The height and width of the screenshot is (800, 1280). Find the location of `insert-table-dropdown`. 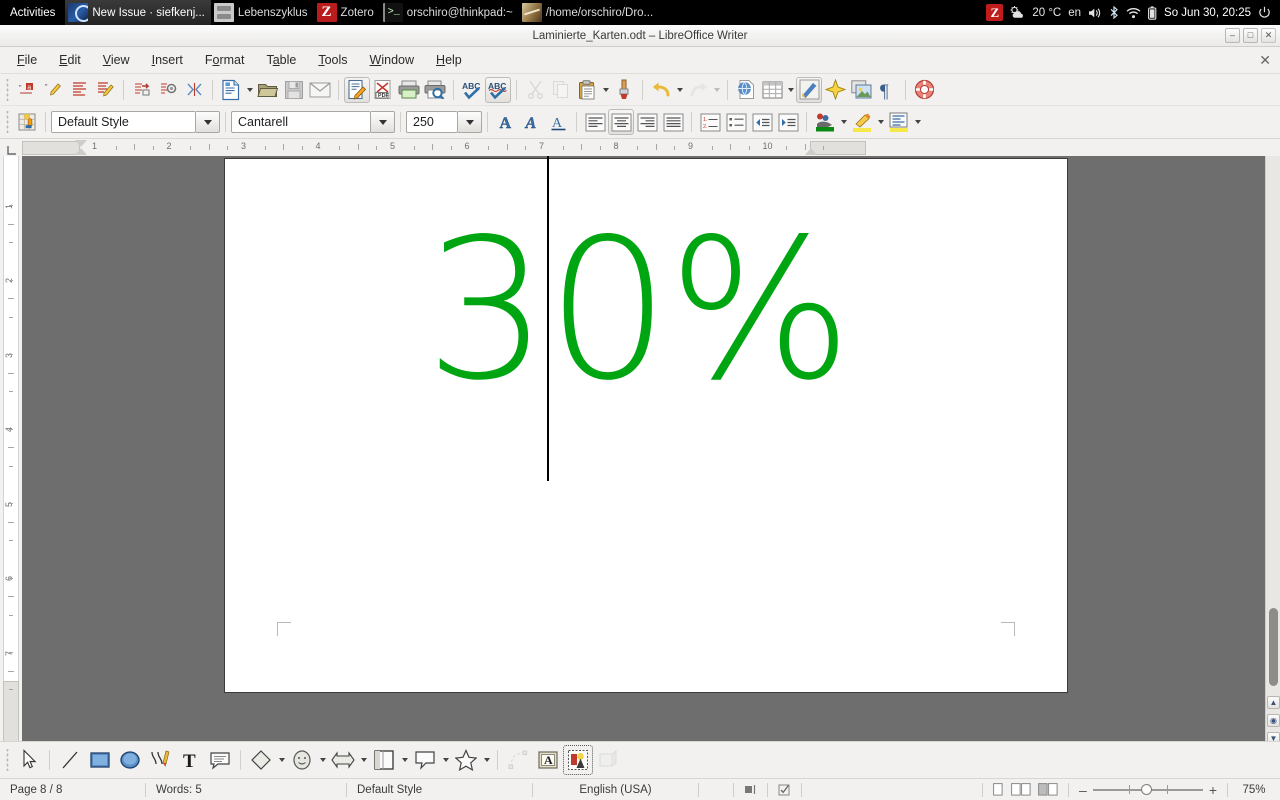

insert-table-dropdown is located at coordinates (790, 90).